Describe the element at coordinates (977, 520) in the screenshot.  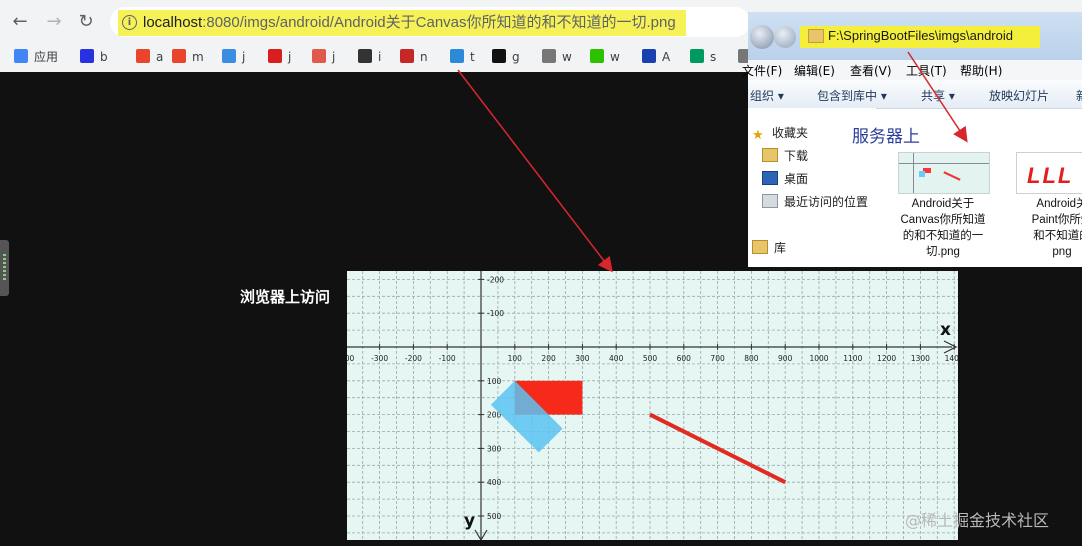
I see `watermark: @稀土掘金技术社区` at that location.